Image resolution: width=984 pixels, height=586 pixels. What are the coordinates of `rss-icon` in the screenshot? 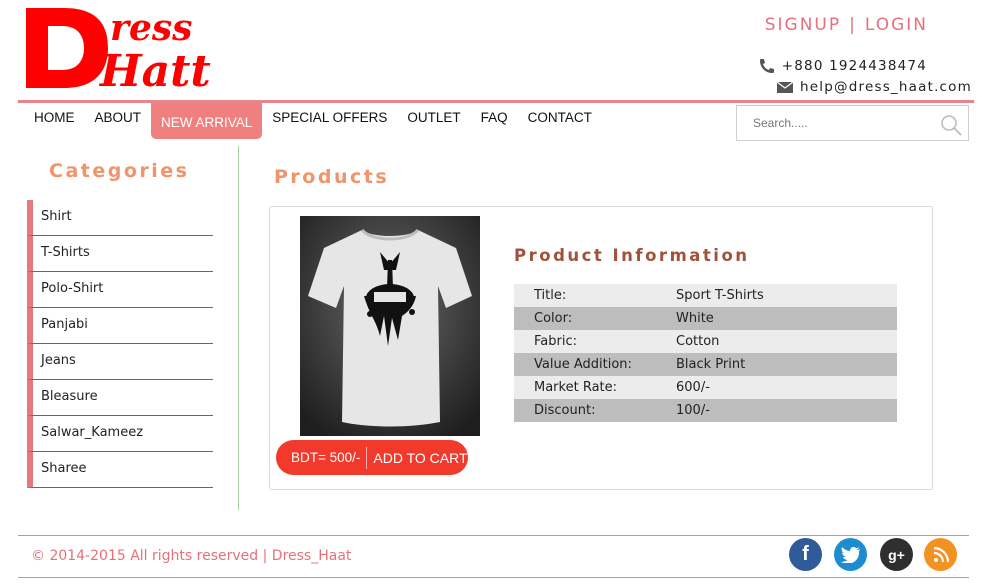 It's located at (940, 554).